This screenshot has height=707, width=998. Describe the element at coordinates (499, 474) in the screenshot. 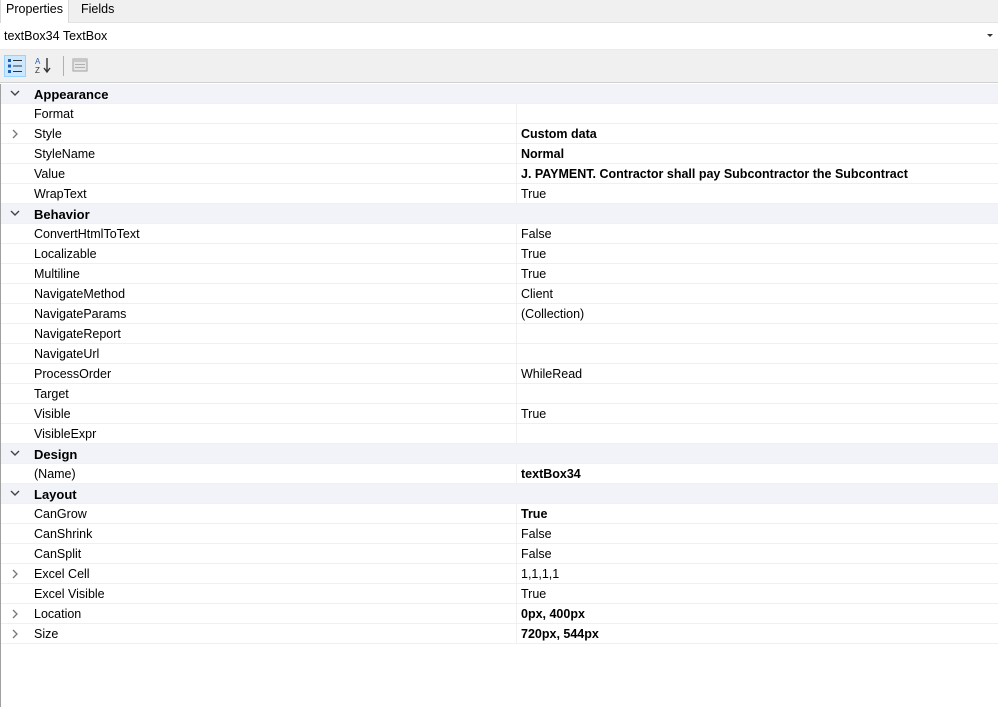

I see `property-row: (Name) textBox34` at that location.